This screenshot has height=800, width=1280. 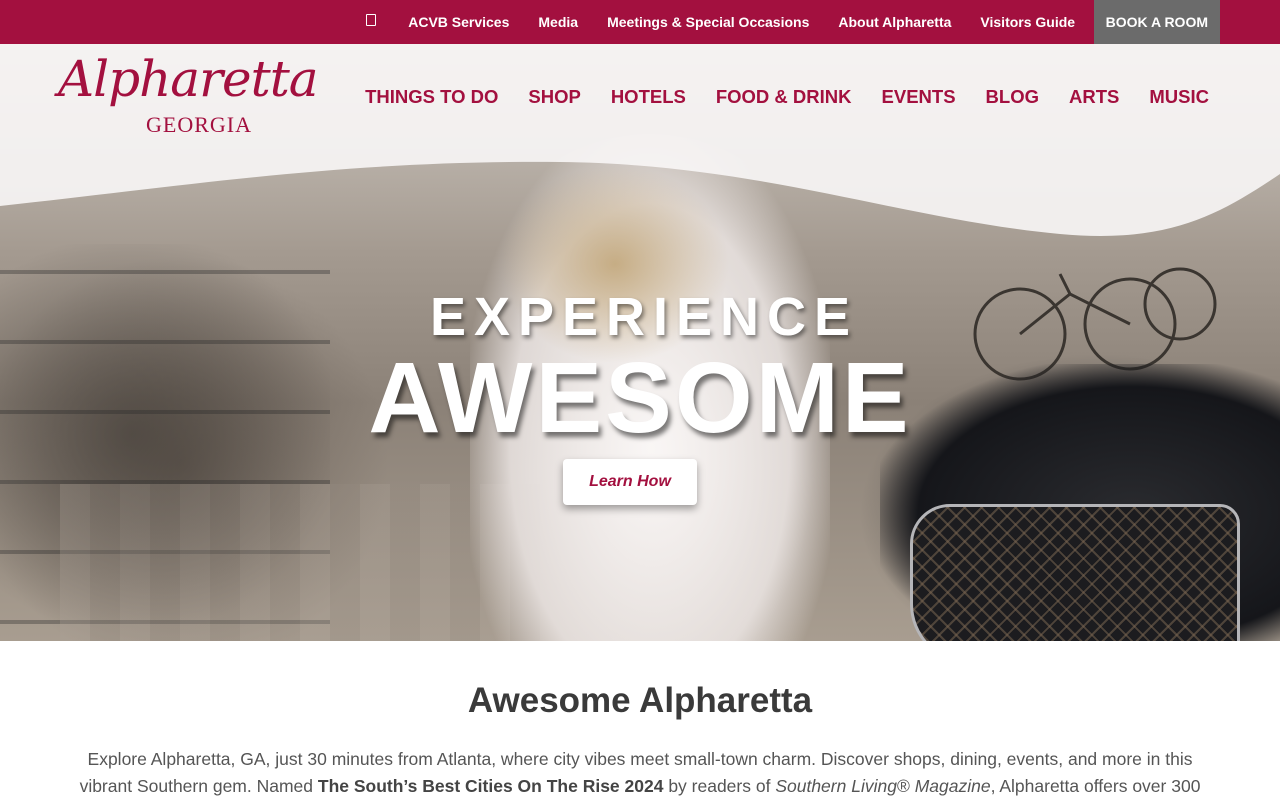 I want to click on nav-hotels: HOTELS, so click(x=648, y=97).